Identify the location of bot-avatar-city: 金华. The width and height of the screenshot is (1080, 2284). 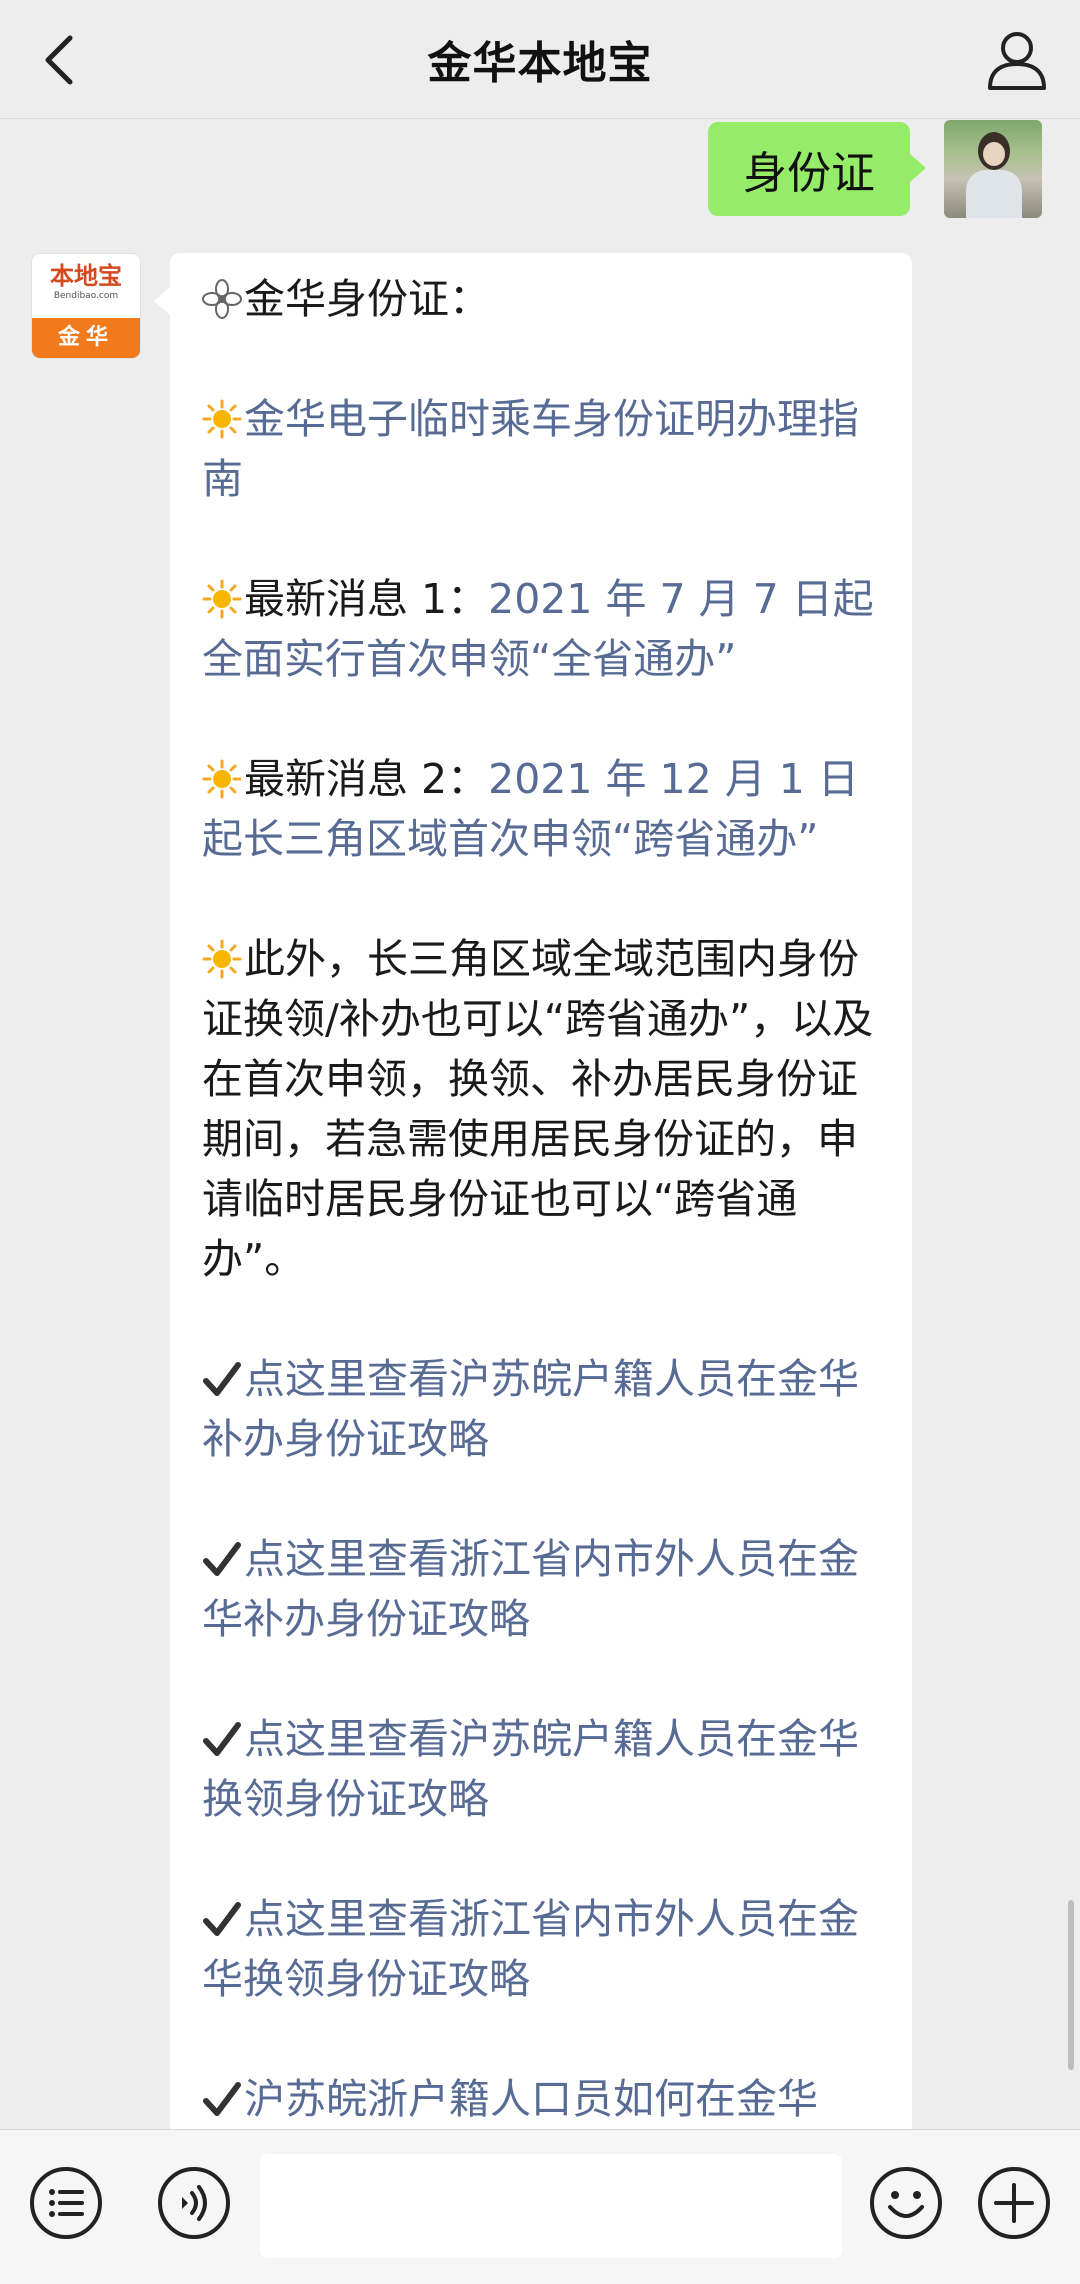
(86, 338).